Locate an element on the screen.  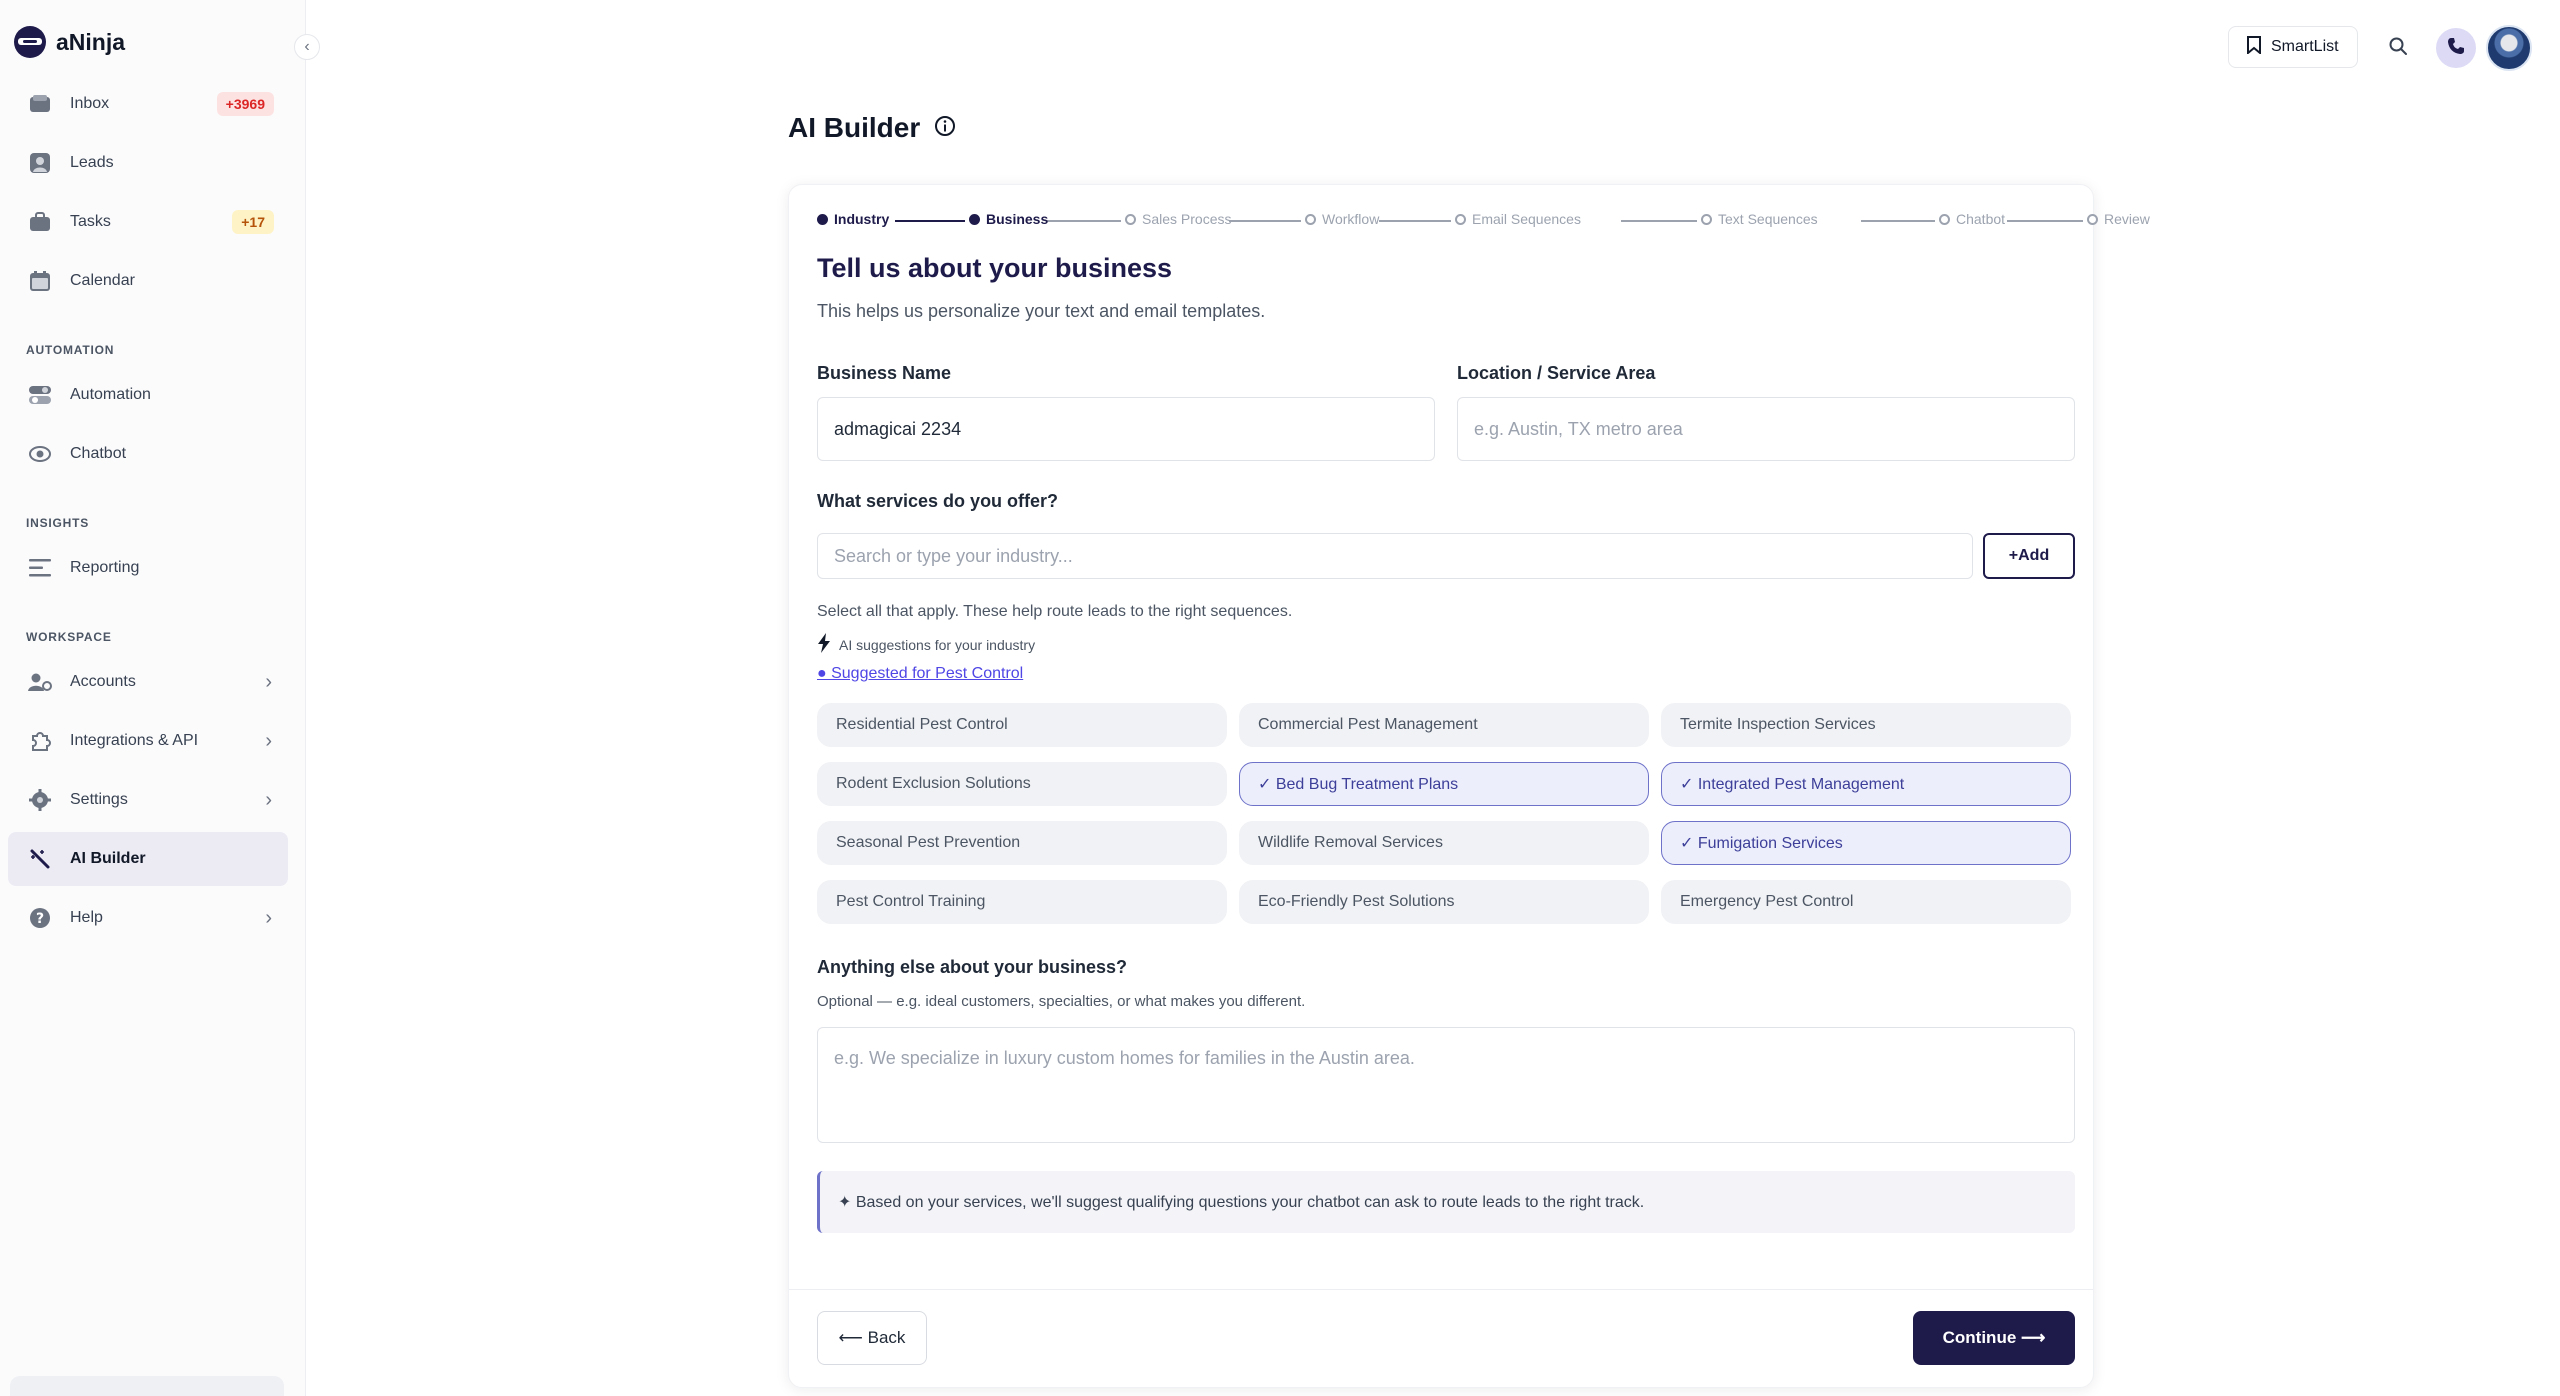
step-review: Review is located at coordinates (2118, 219).